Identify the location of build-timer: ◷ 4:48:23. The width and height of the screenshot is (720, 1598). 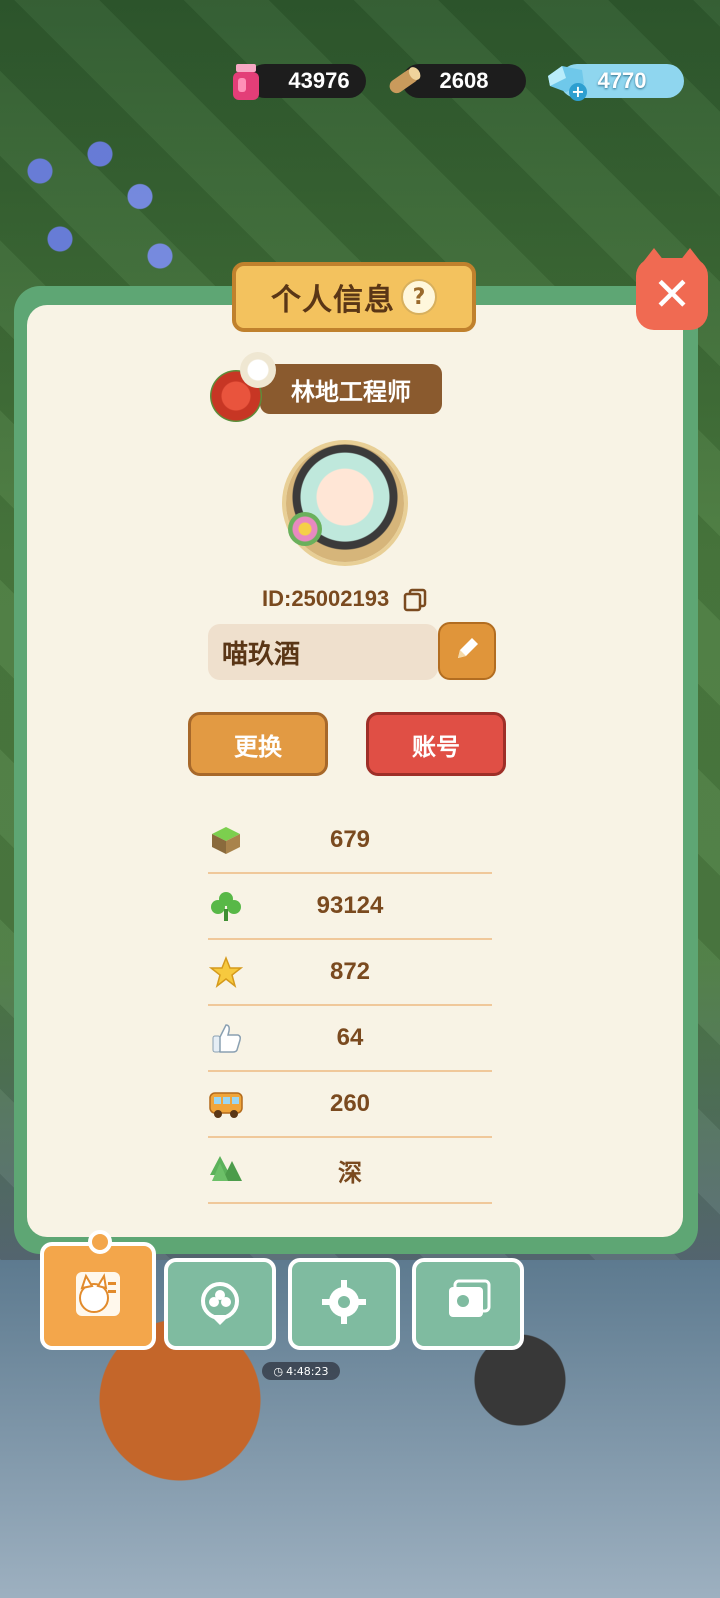
(301, 1371).